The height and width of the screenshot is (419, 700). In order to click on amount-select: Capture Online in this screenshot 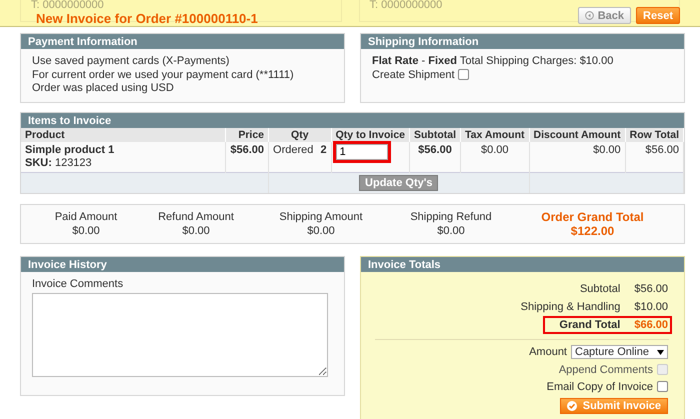, I will do `click(619, 351)`.